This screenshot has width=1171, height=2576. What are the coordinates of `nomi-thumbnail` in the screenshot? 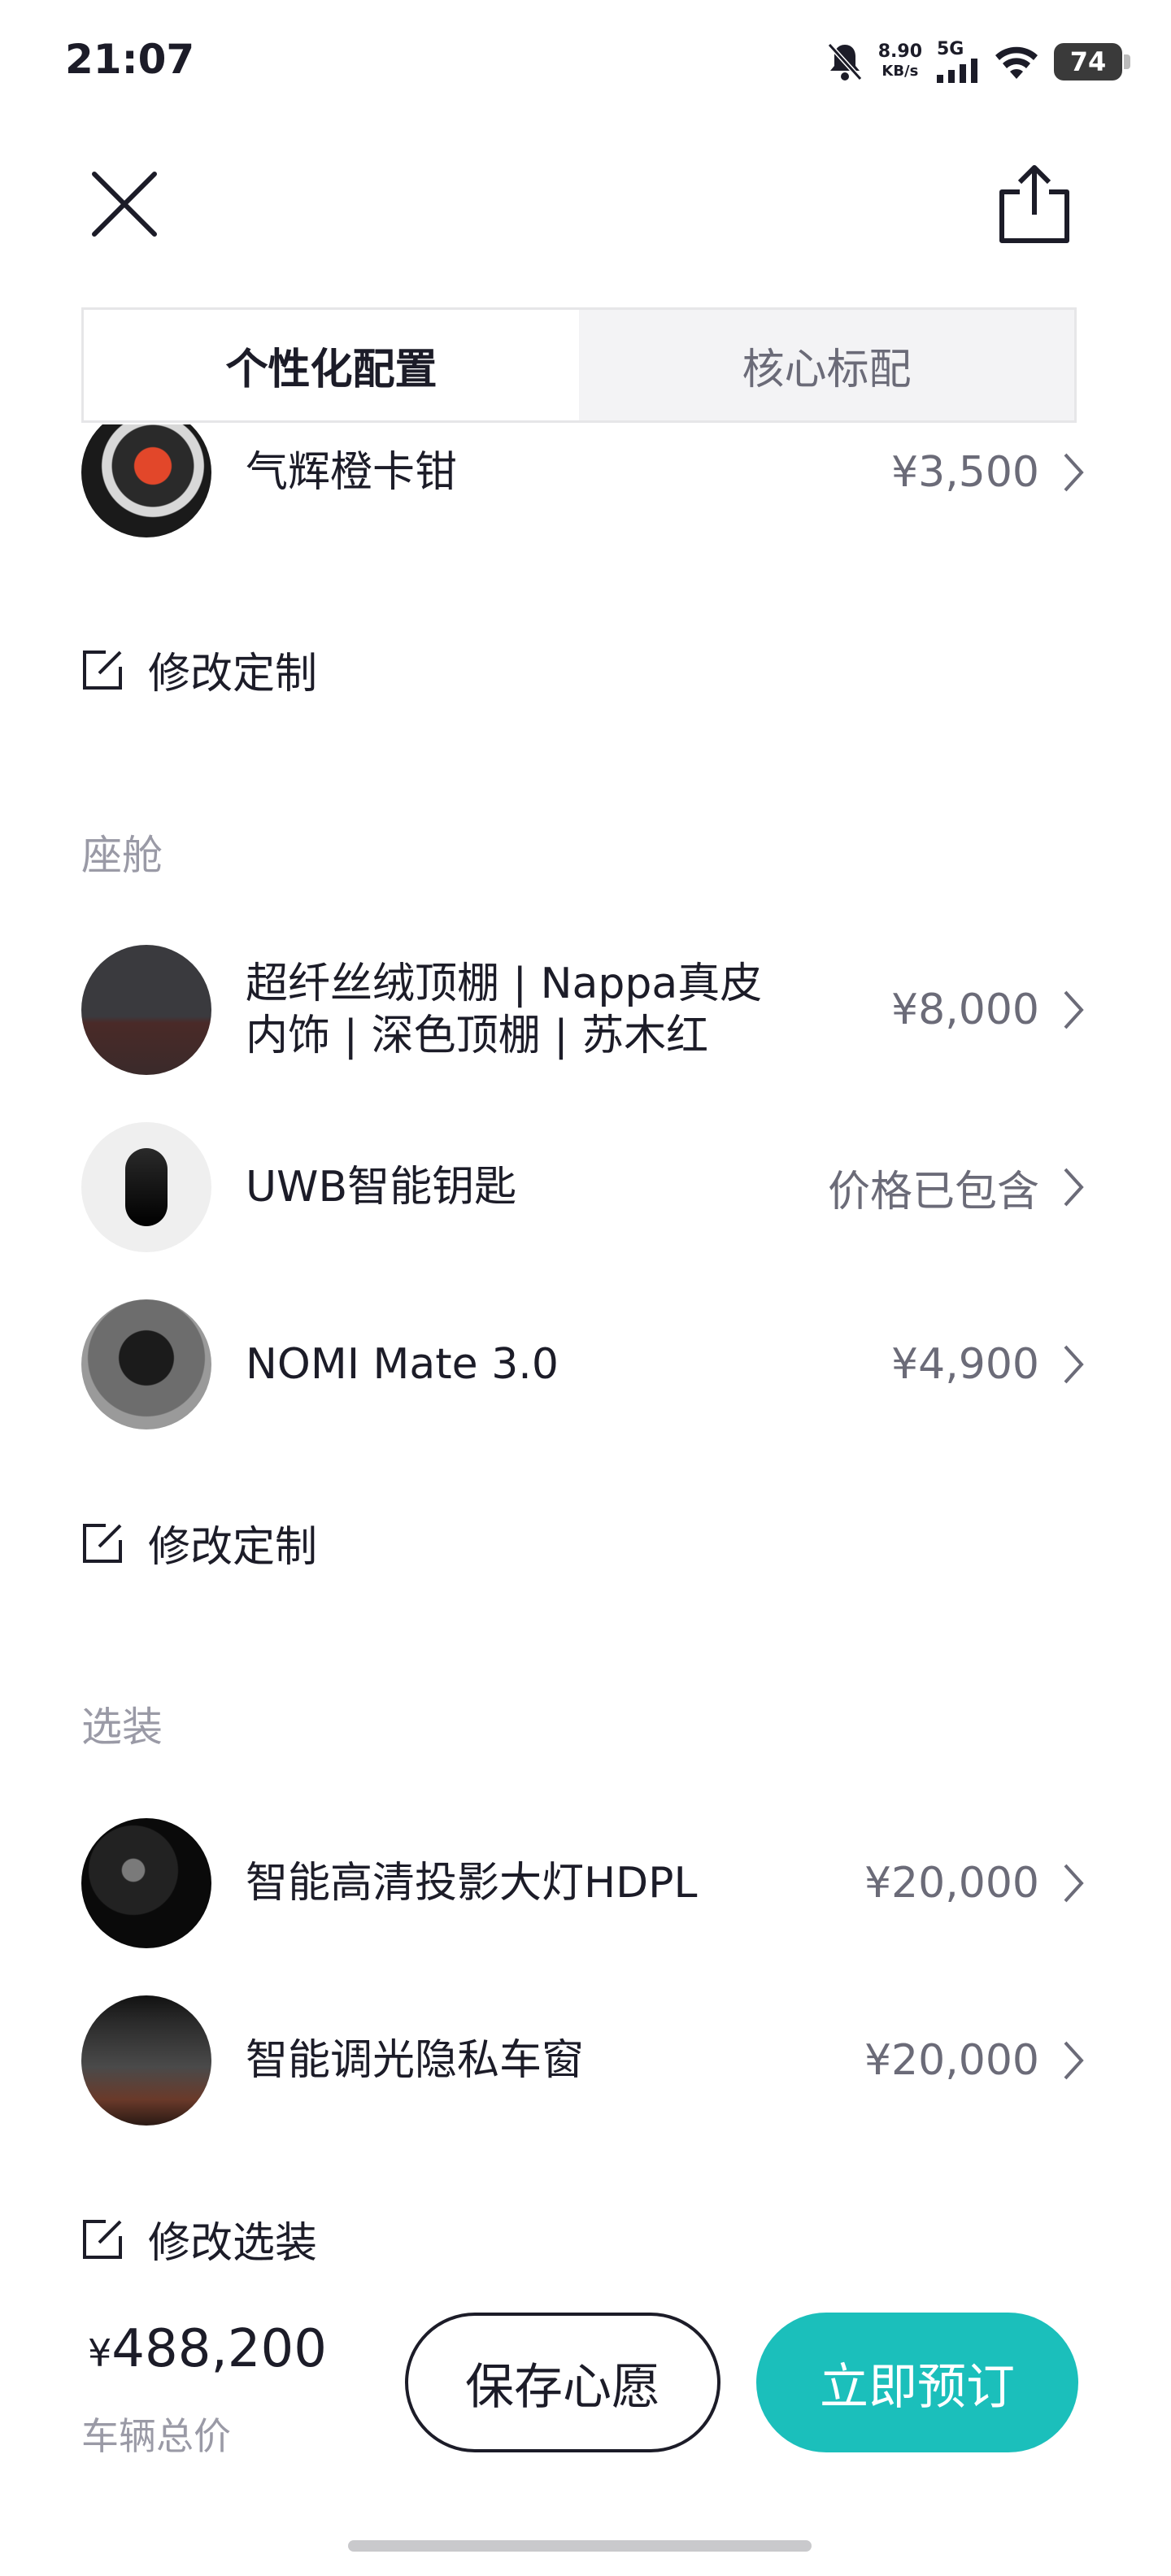 It's located at (146, 1364).